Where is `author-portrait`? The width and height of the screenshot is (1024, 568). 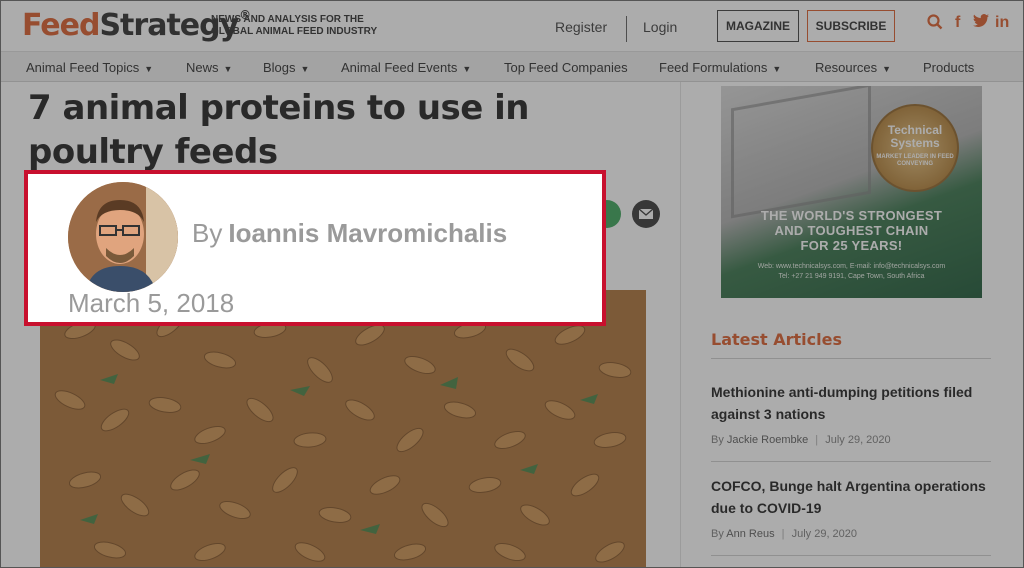 author-portrait is located at coordinates (123, 237).